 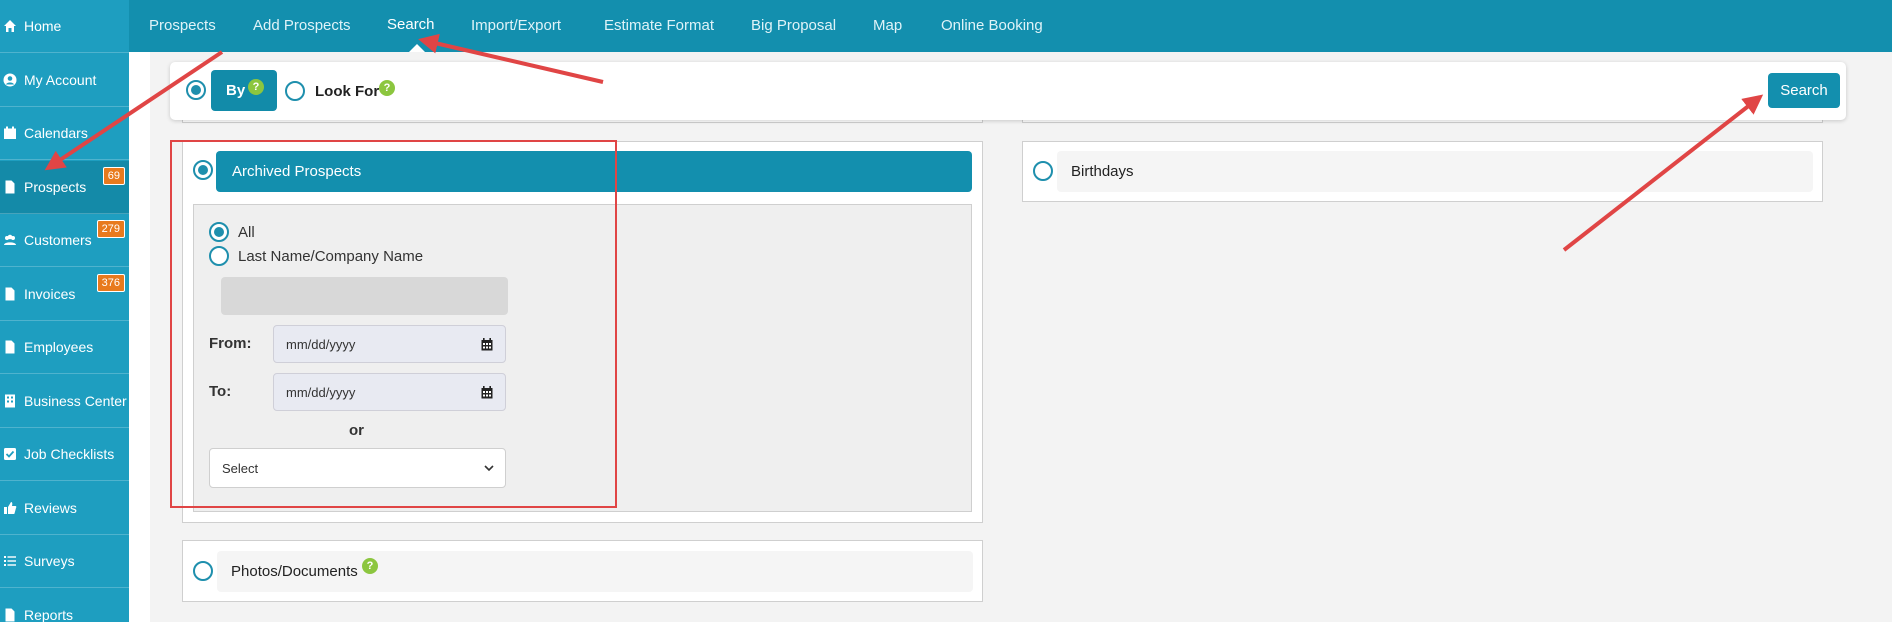 I want to click on sidebar-item-reports: Reports, so click(x=64, y=615).